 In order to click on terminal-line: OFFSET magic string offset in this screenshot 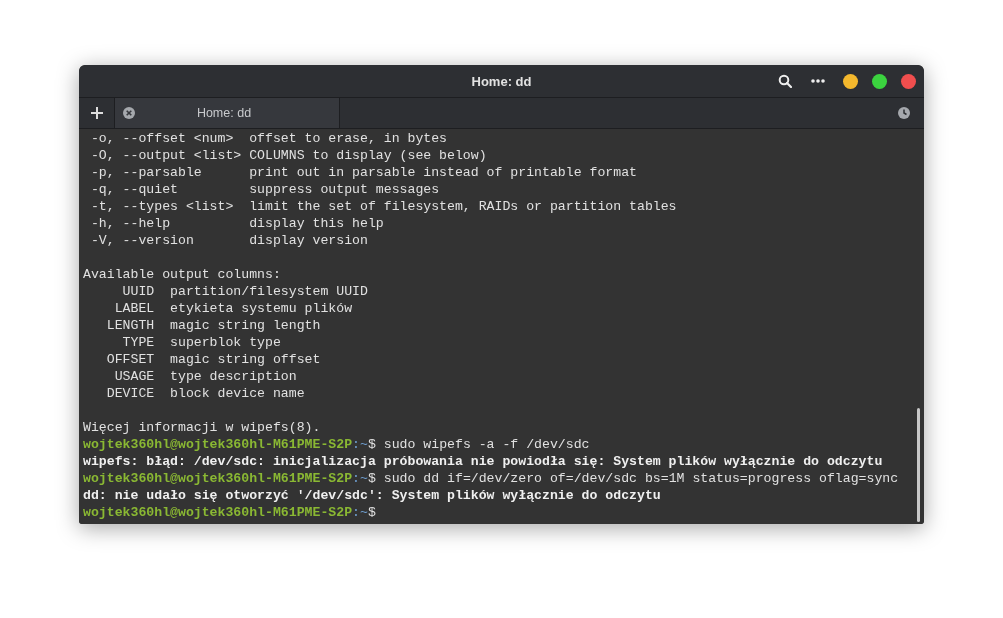, I will do `click(213, 359)`.